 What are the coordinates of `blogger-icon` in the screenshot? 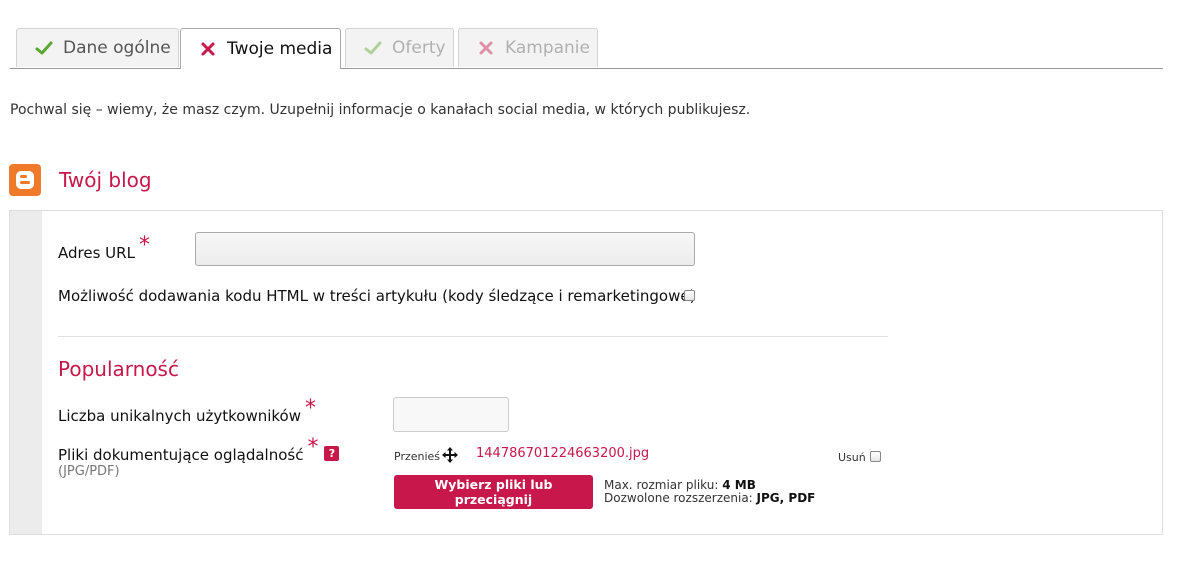 It's located at (25, 180).